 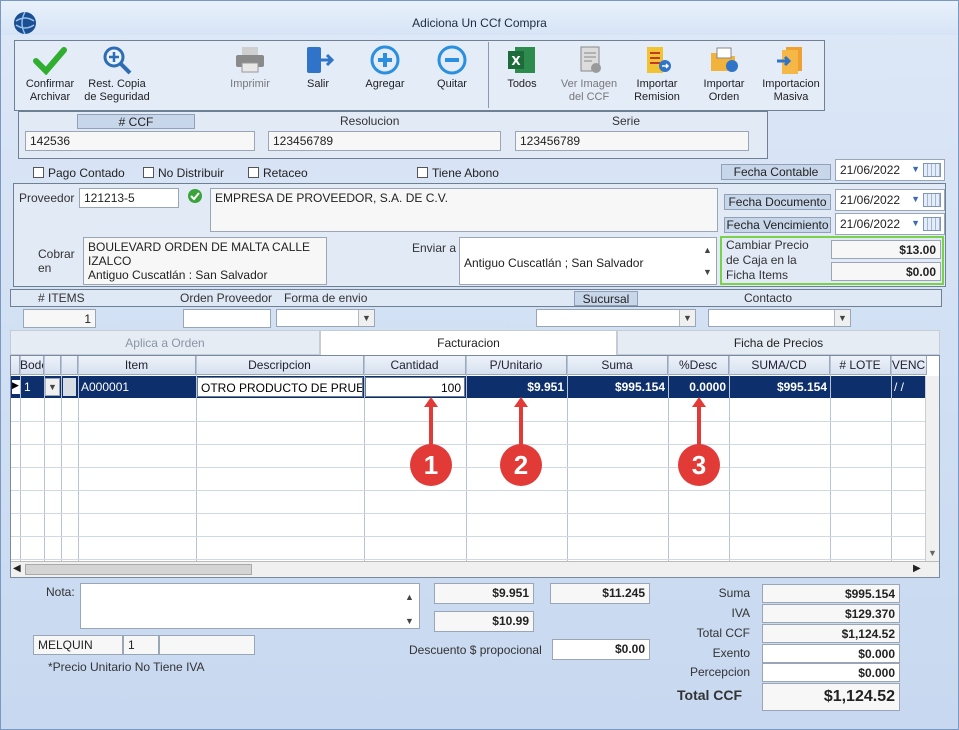 What do you see at coordinates (15, 365) in the screenshot?
I see `row-header-corner` at bounding box center [15, 365].